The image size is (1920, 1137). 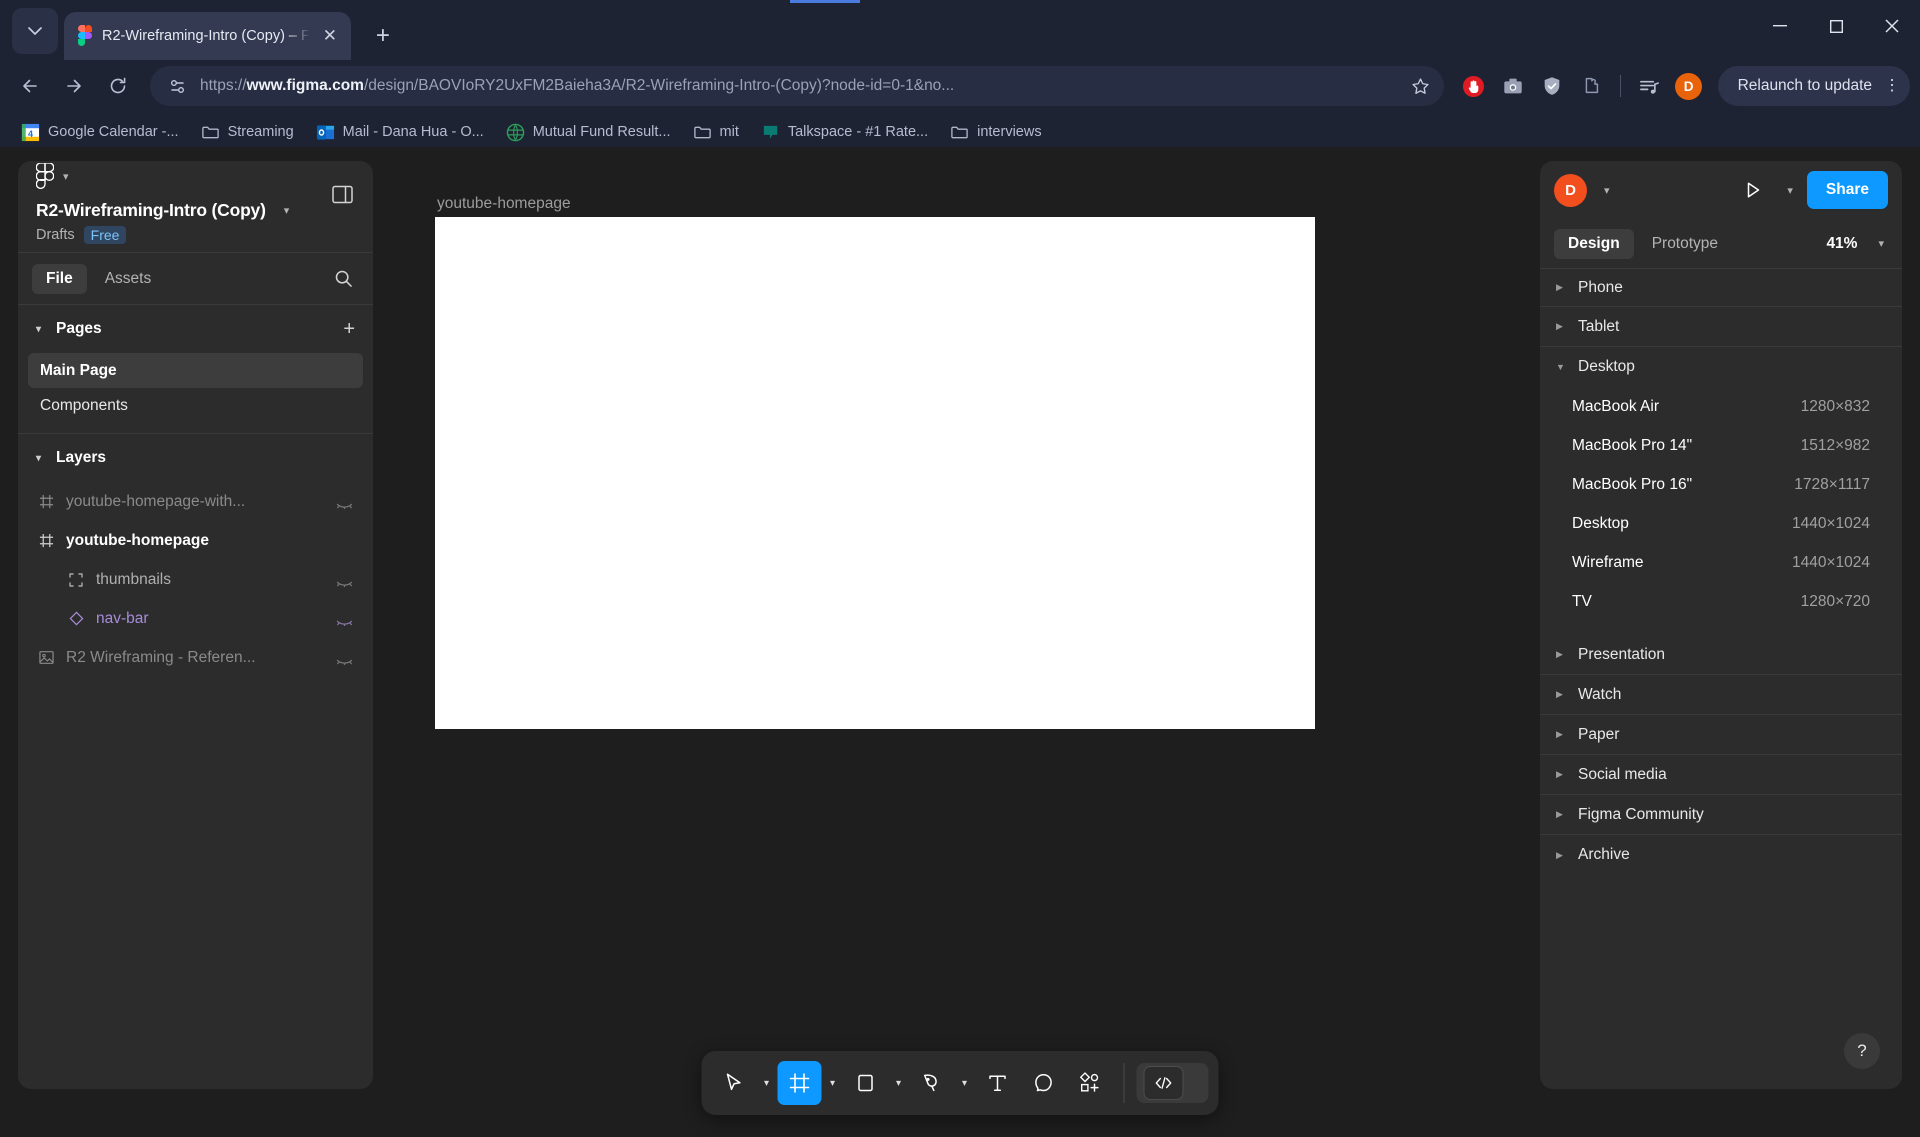 I want to click on add-page-button: +, so click(x=349, y=329).